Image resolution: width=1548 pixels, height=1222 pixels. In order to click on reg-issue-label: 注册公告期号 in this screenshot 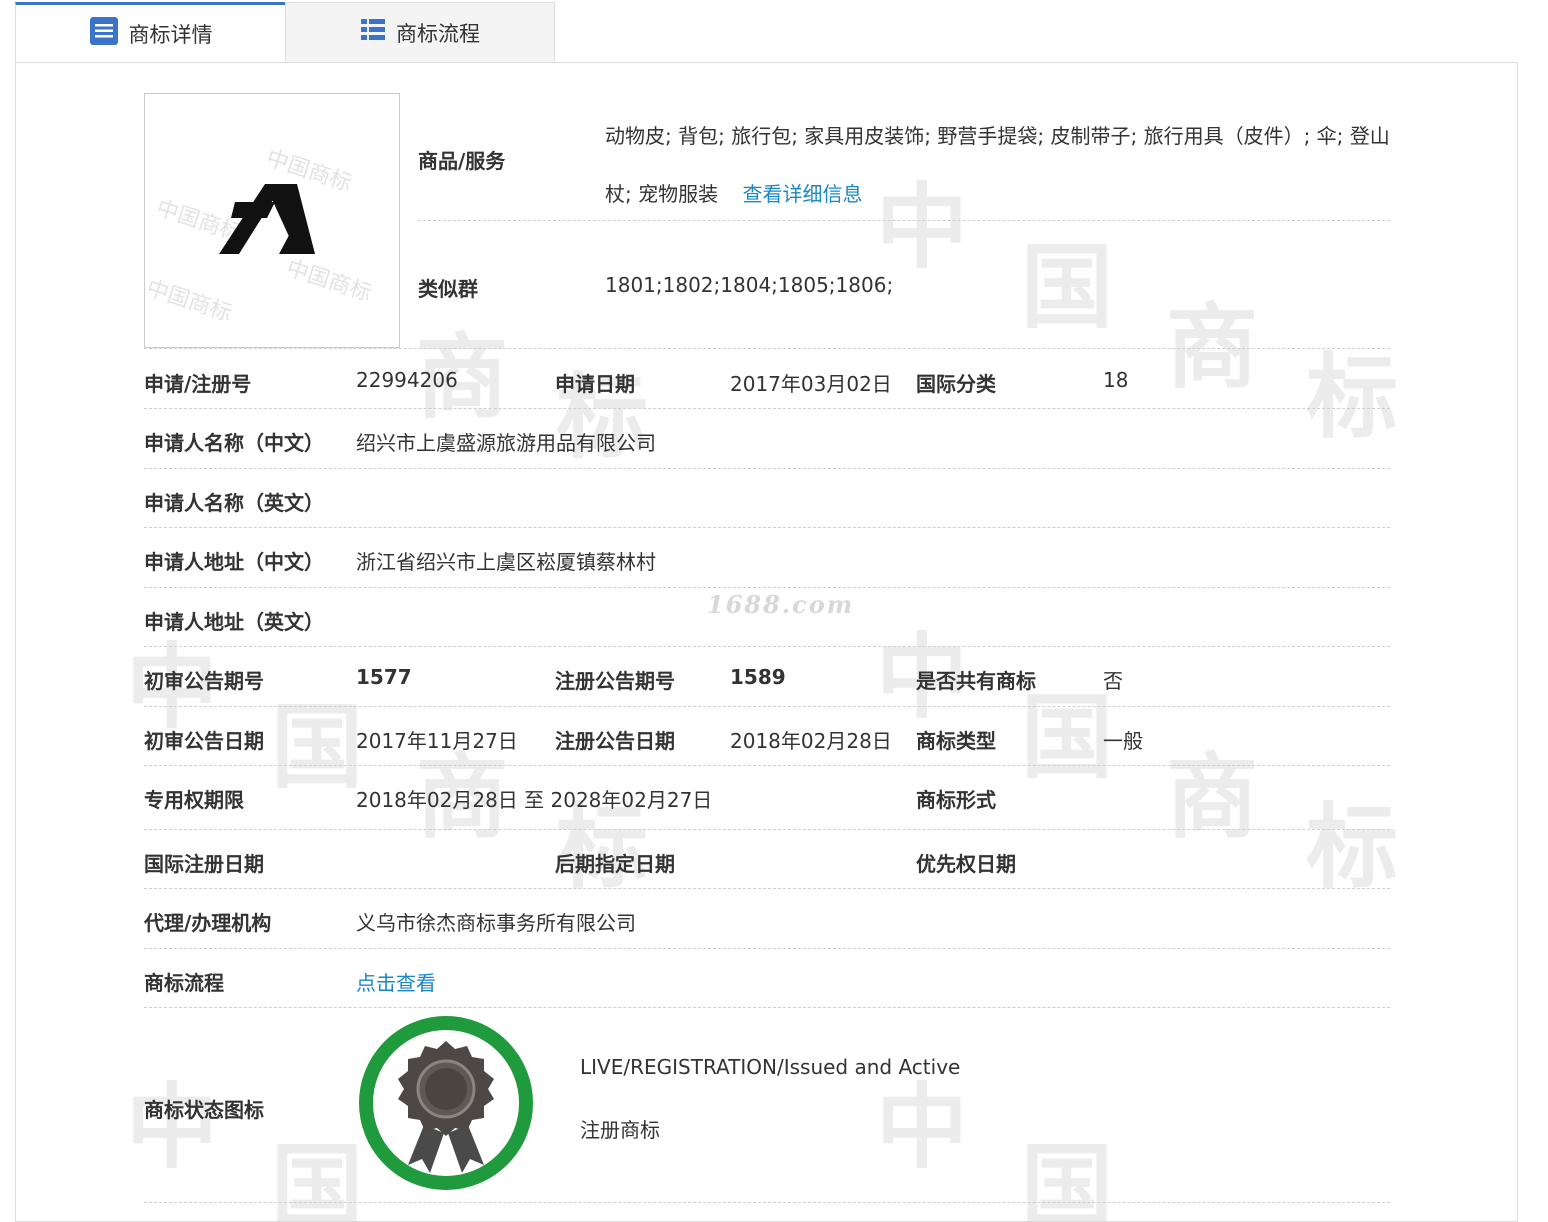, I will do `click(615, 681)`.